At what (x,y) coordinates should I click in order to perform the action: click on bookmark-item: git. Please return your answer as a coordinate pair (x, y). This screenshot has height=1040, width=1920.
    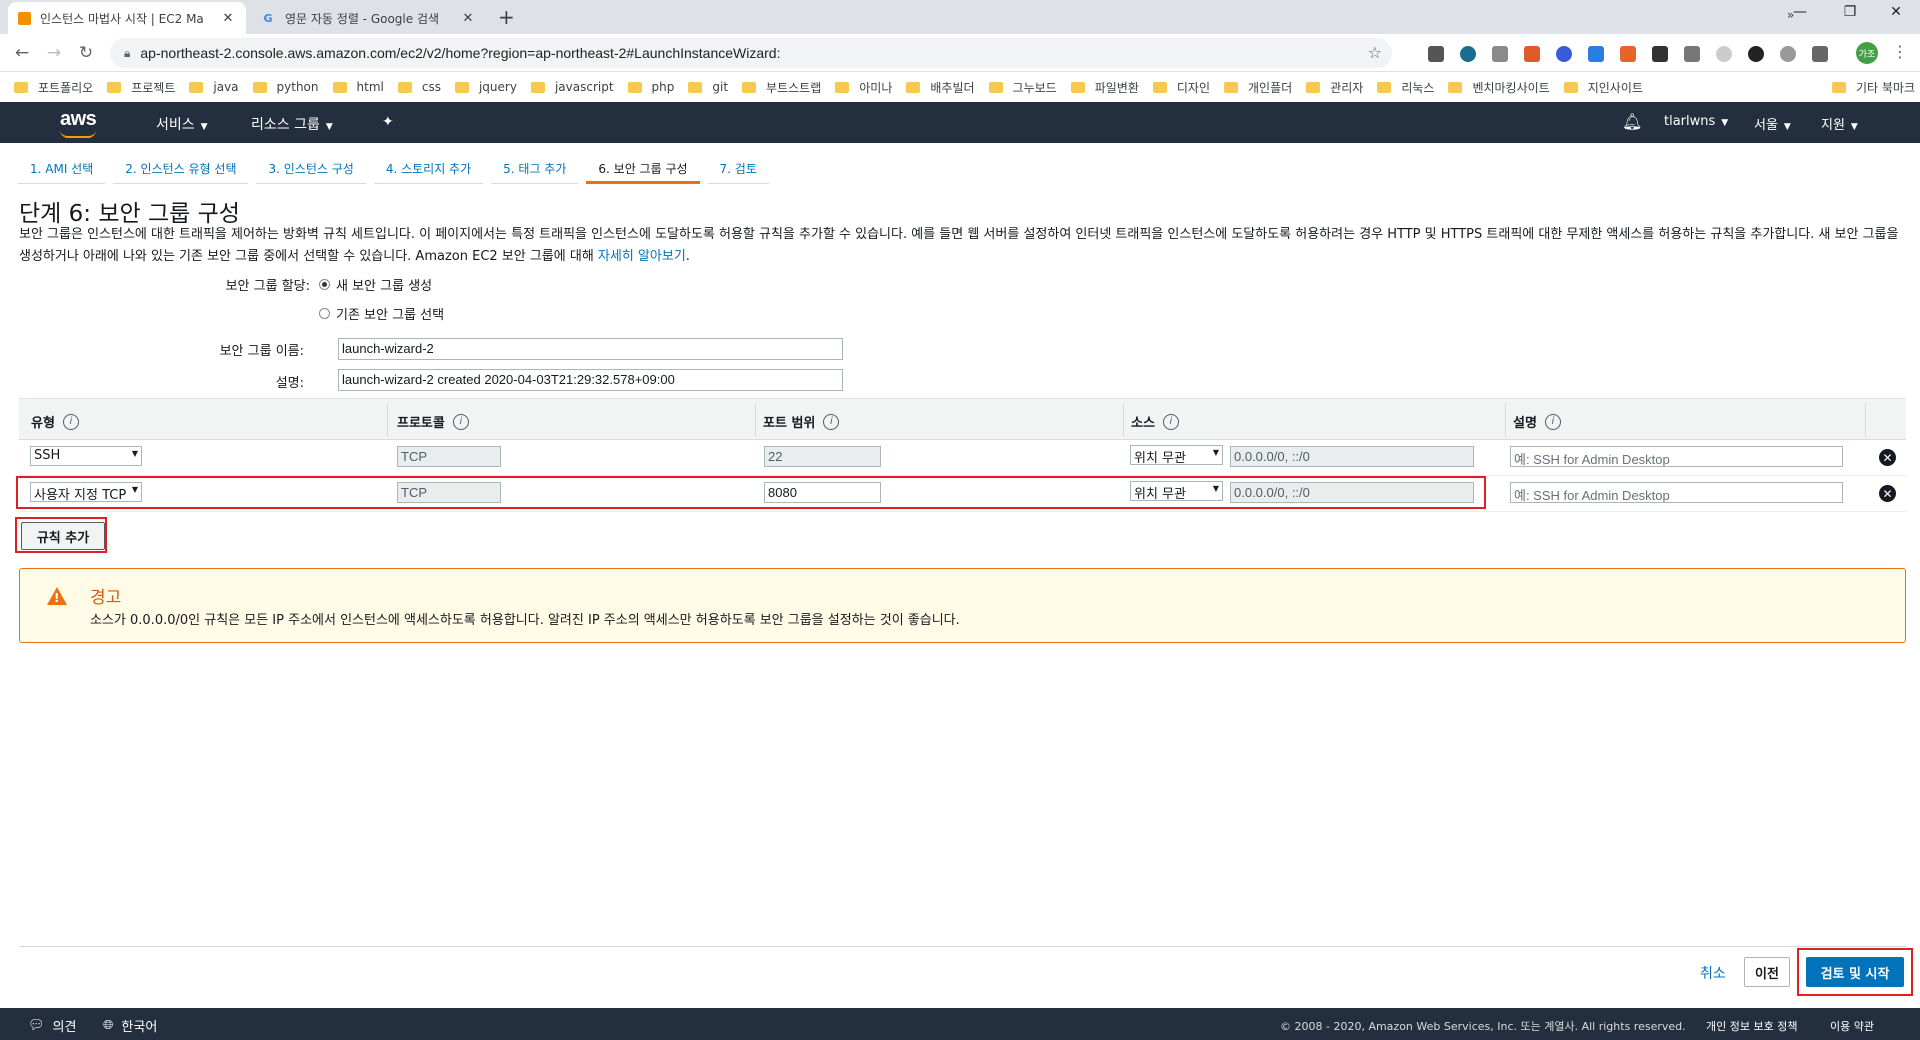
    Looking at the image, I should click on (708, 87).